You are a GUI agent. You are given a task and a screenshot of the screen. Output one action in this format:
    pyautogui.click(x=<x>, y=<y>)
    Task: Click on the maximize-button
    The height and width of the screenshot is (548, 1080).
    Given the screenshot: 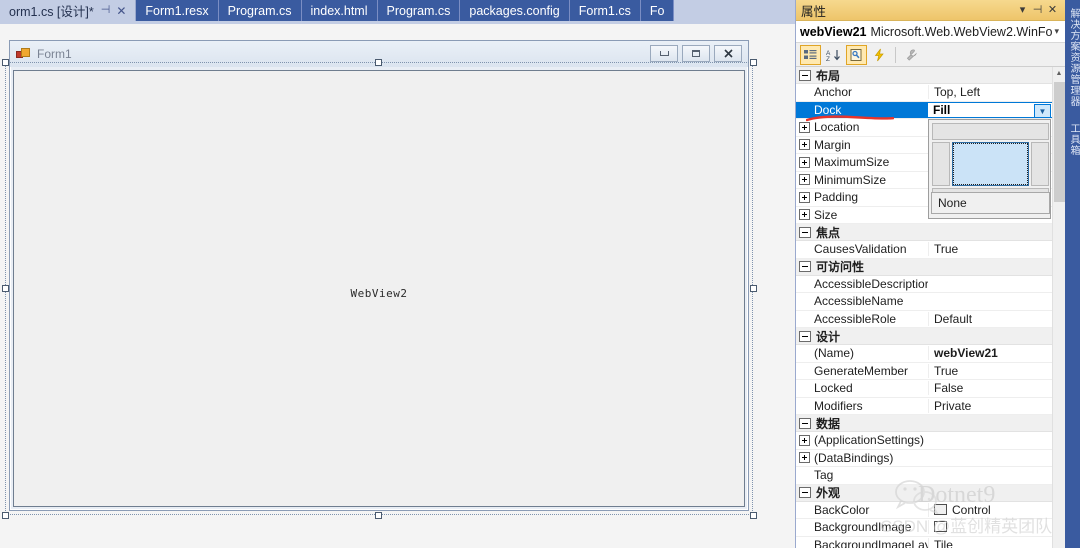 What is the action you would take?
    pyautogui.click(x=696, y=53)
    